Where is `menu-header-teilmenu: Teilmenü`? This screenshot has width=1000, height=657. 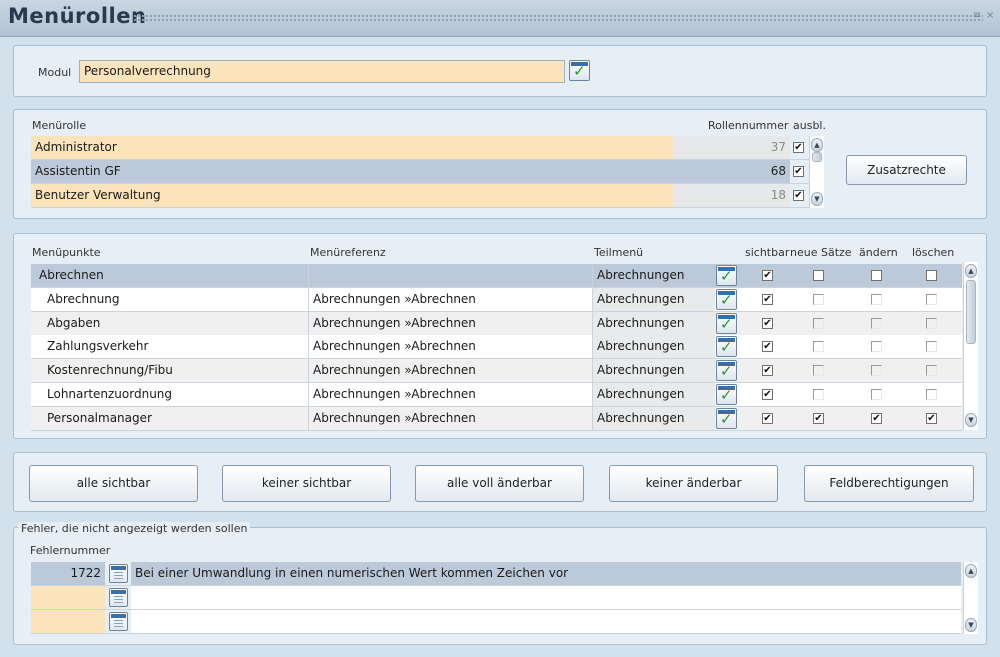
menu-header-teilmenu: Teilmenü is located at coordinates (619, 252).